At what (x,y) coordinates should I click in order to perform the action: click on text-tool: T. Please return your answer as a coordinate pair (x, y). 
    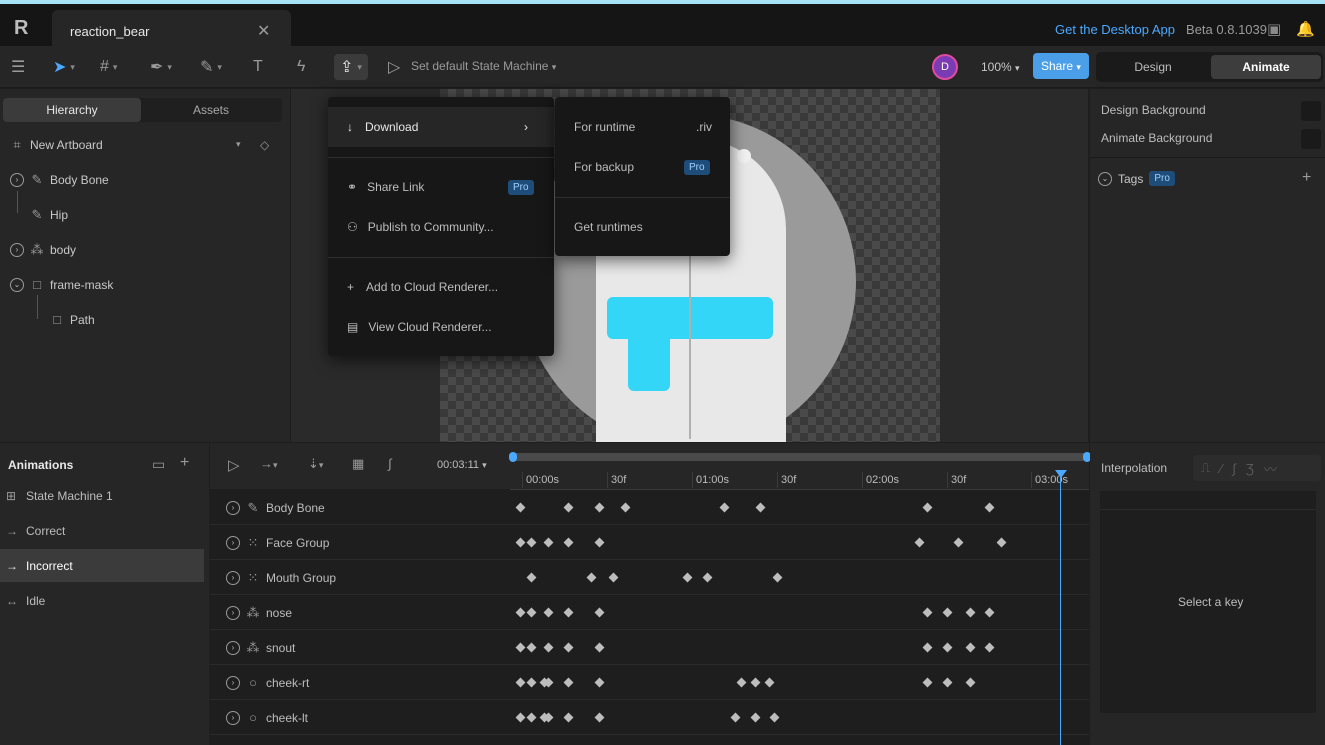
    Looking at the image, I should click on (258, 67).